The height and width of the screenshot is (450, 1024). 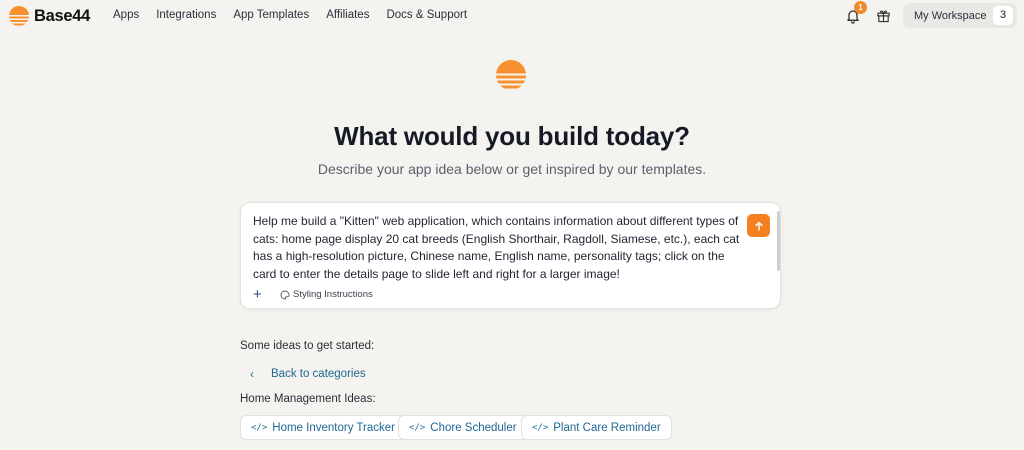 I want to click on back-to-categories-link: ‹ Back to categories, so click(x=308, y=374).